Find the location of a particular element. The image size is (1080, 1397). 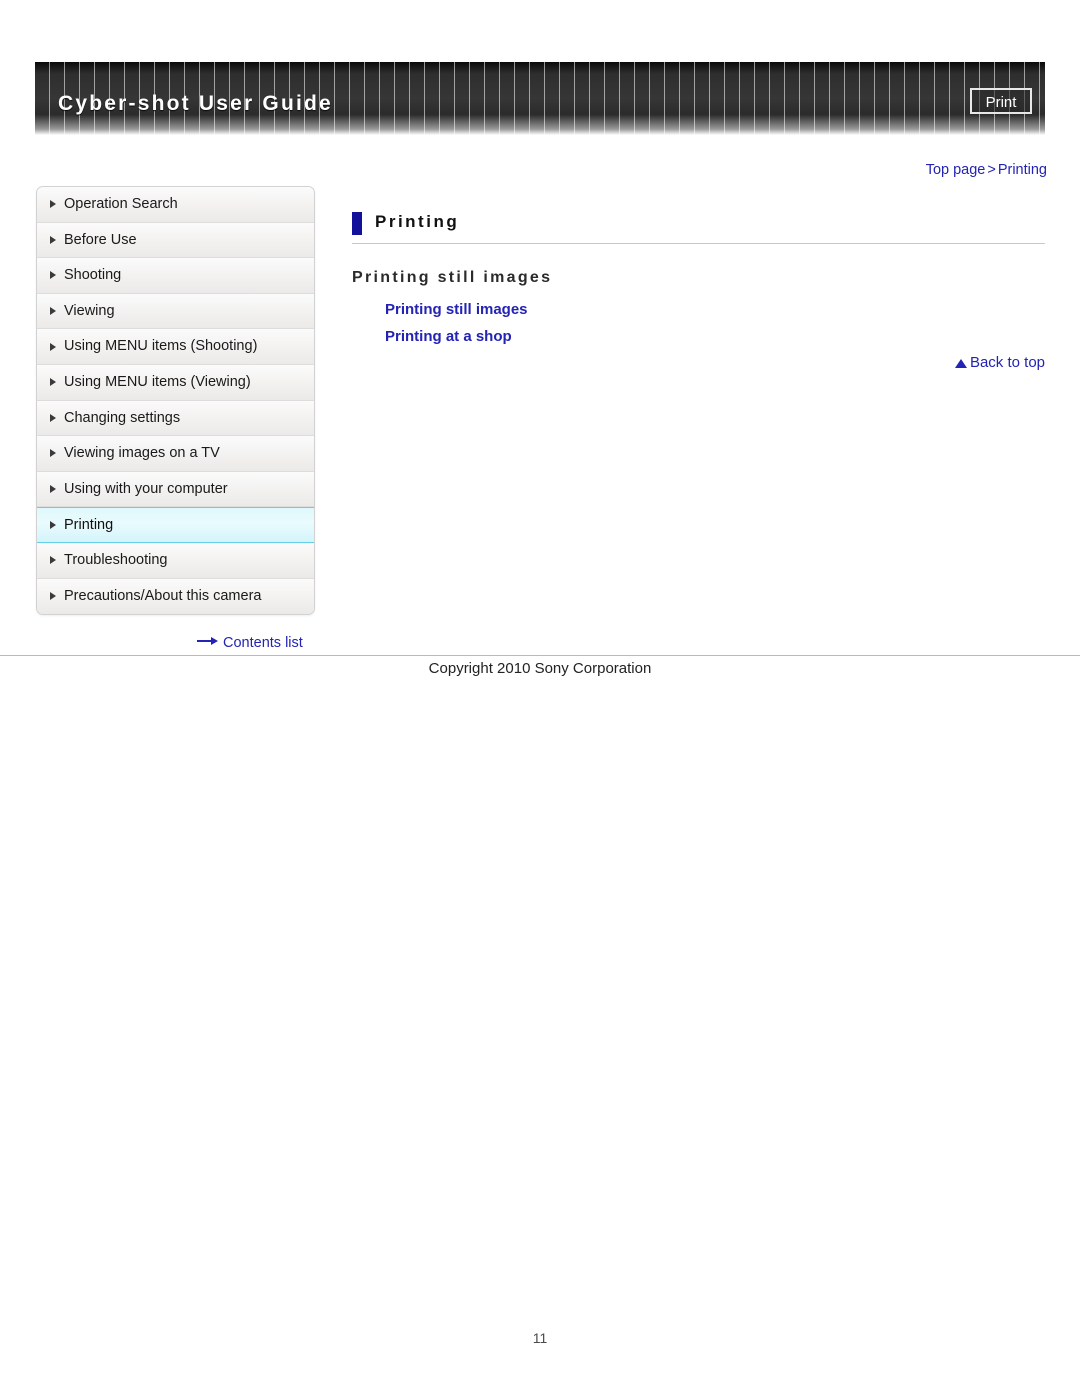

header-banner: Cyber-shot User Guide Print is located at coordinates (540, 98).